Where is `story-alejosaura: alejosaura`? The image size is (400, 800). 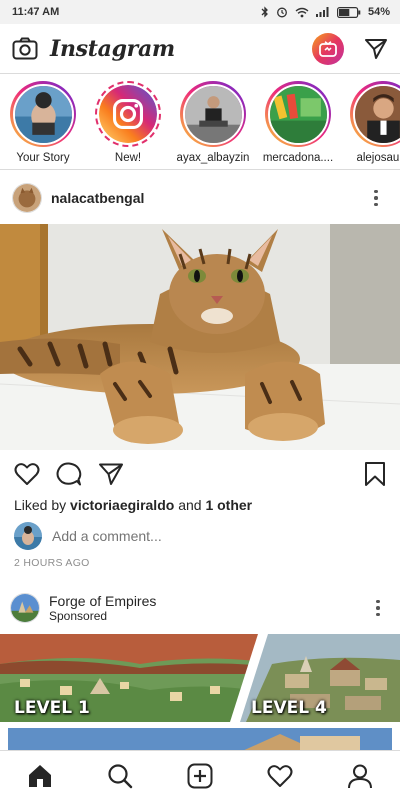
story-alejosaura: alejosaura is located at coordinates (375, 122).